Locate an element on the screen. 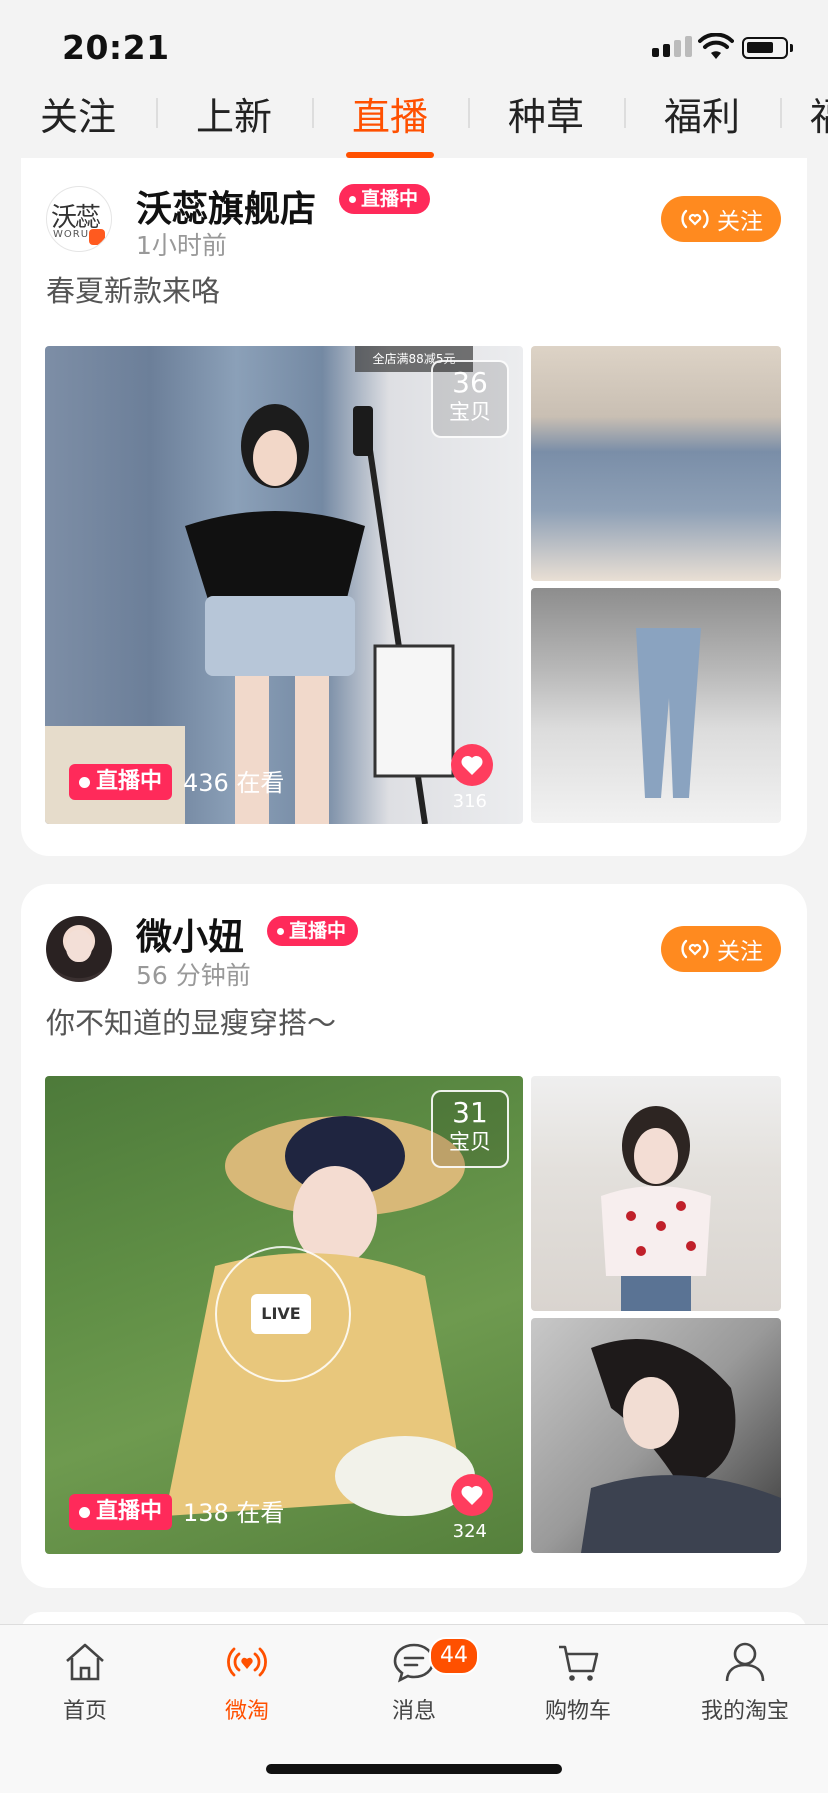  status-time: 20:21 is located at coordinates (116, 47).